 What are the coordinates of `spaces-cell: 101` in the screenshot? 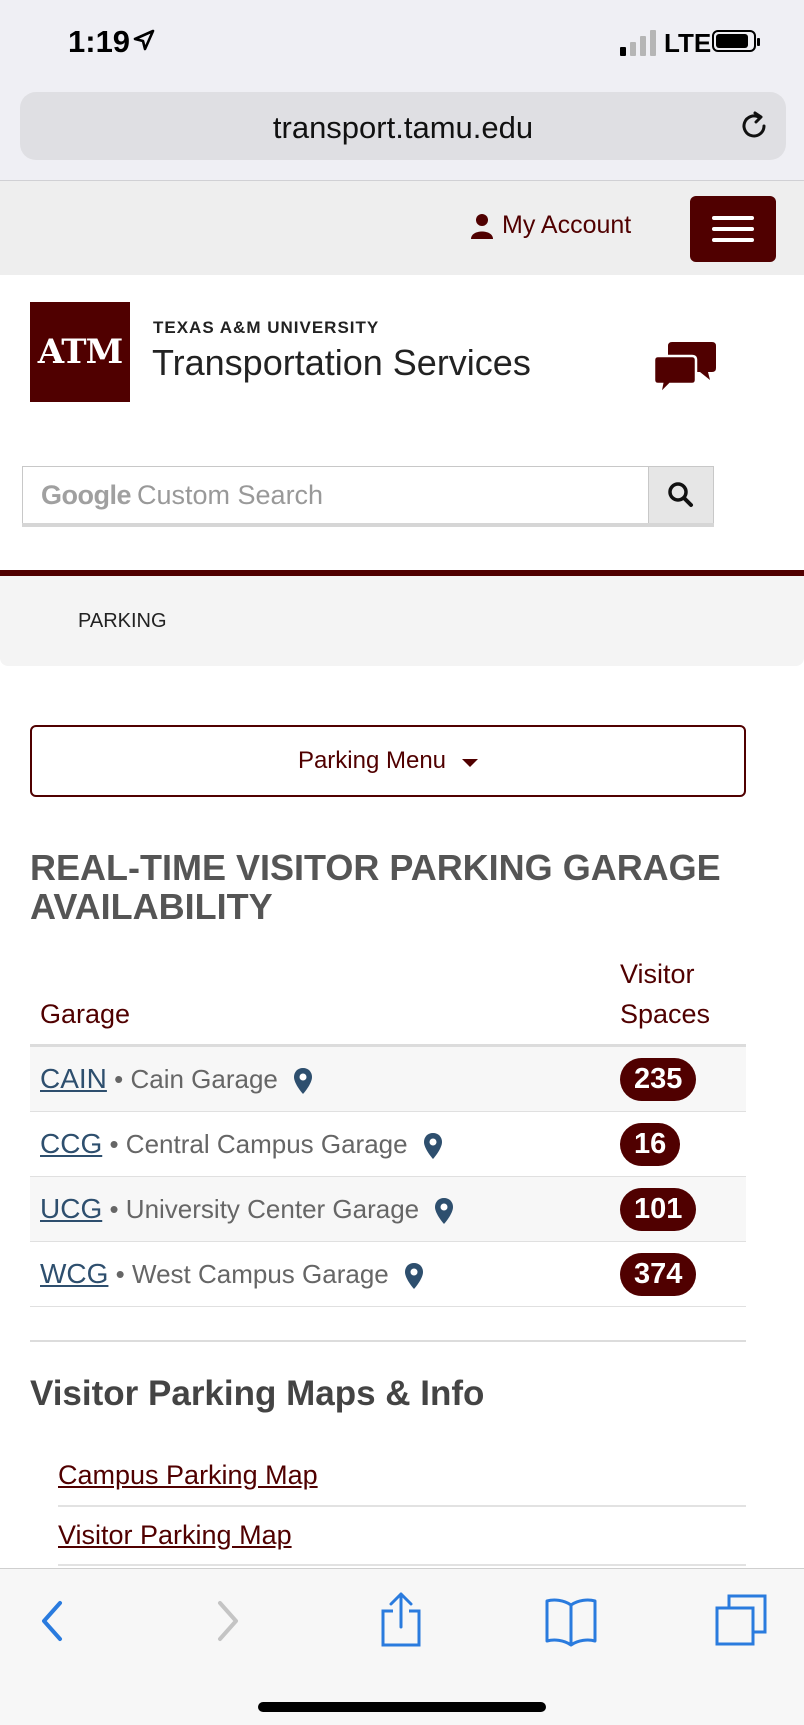 It's located at (678, 1209).